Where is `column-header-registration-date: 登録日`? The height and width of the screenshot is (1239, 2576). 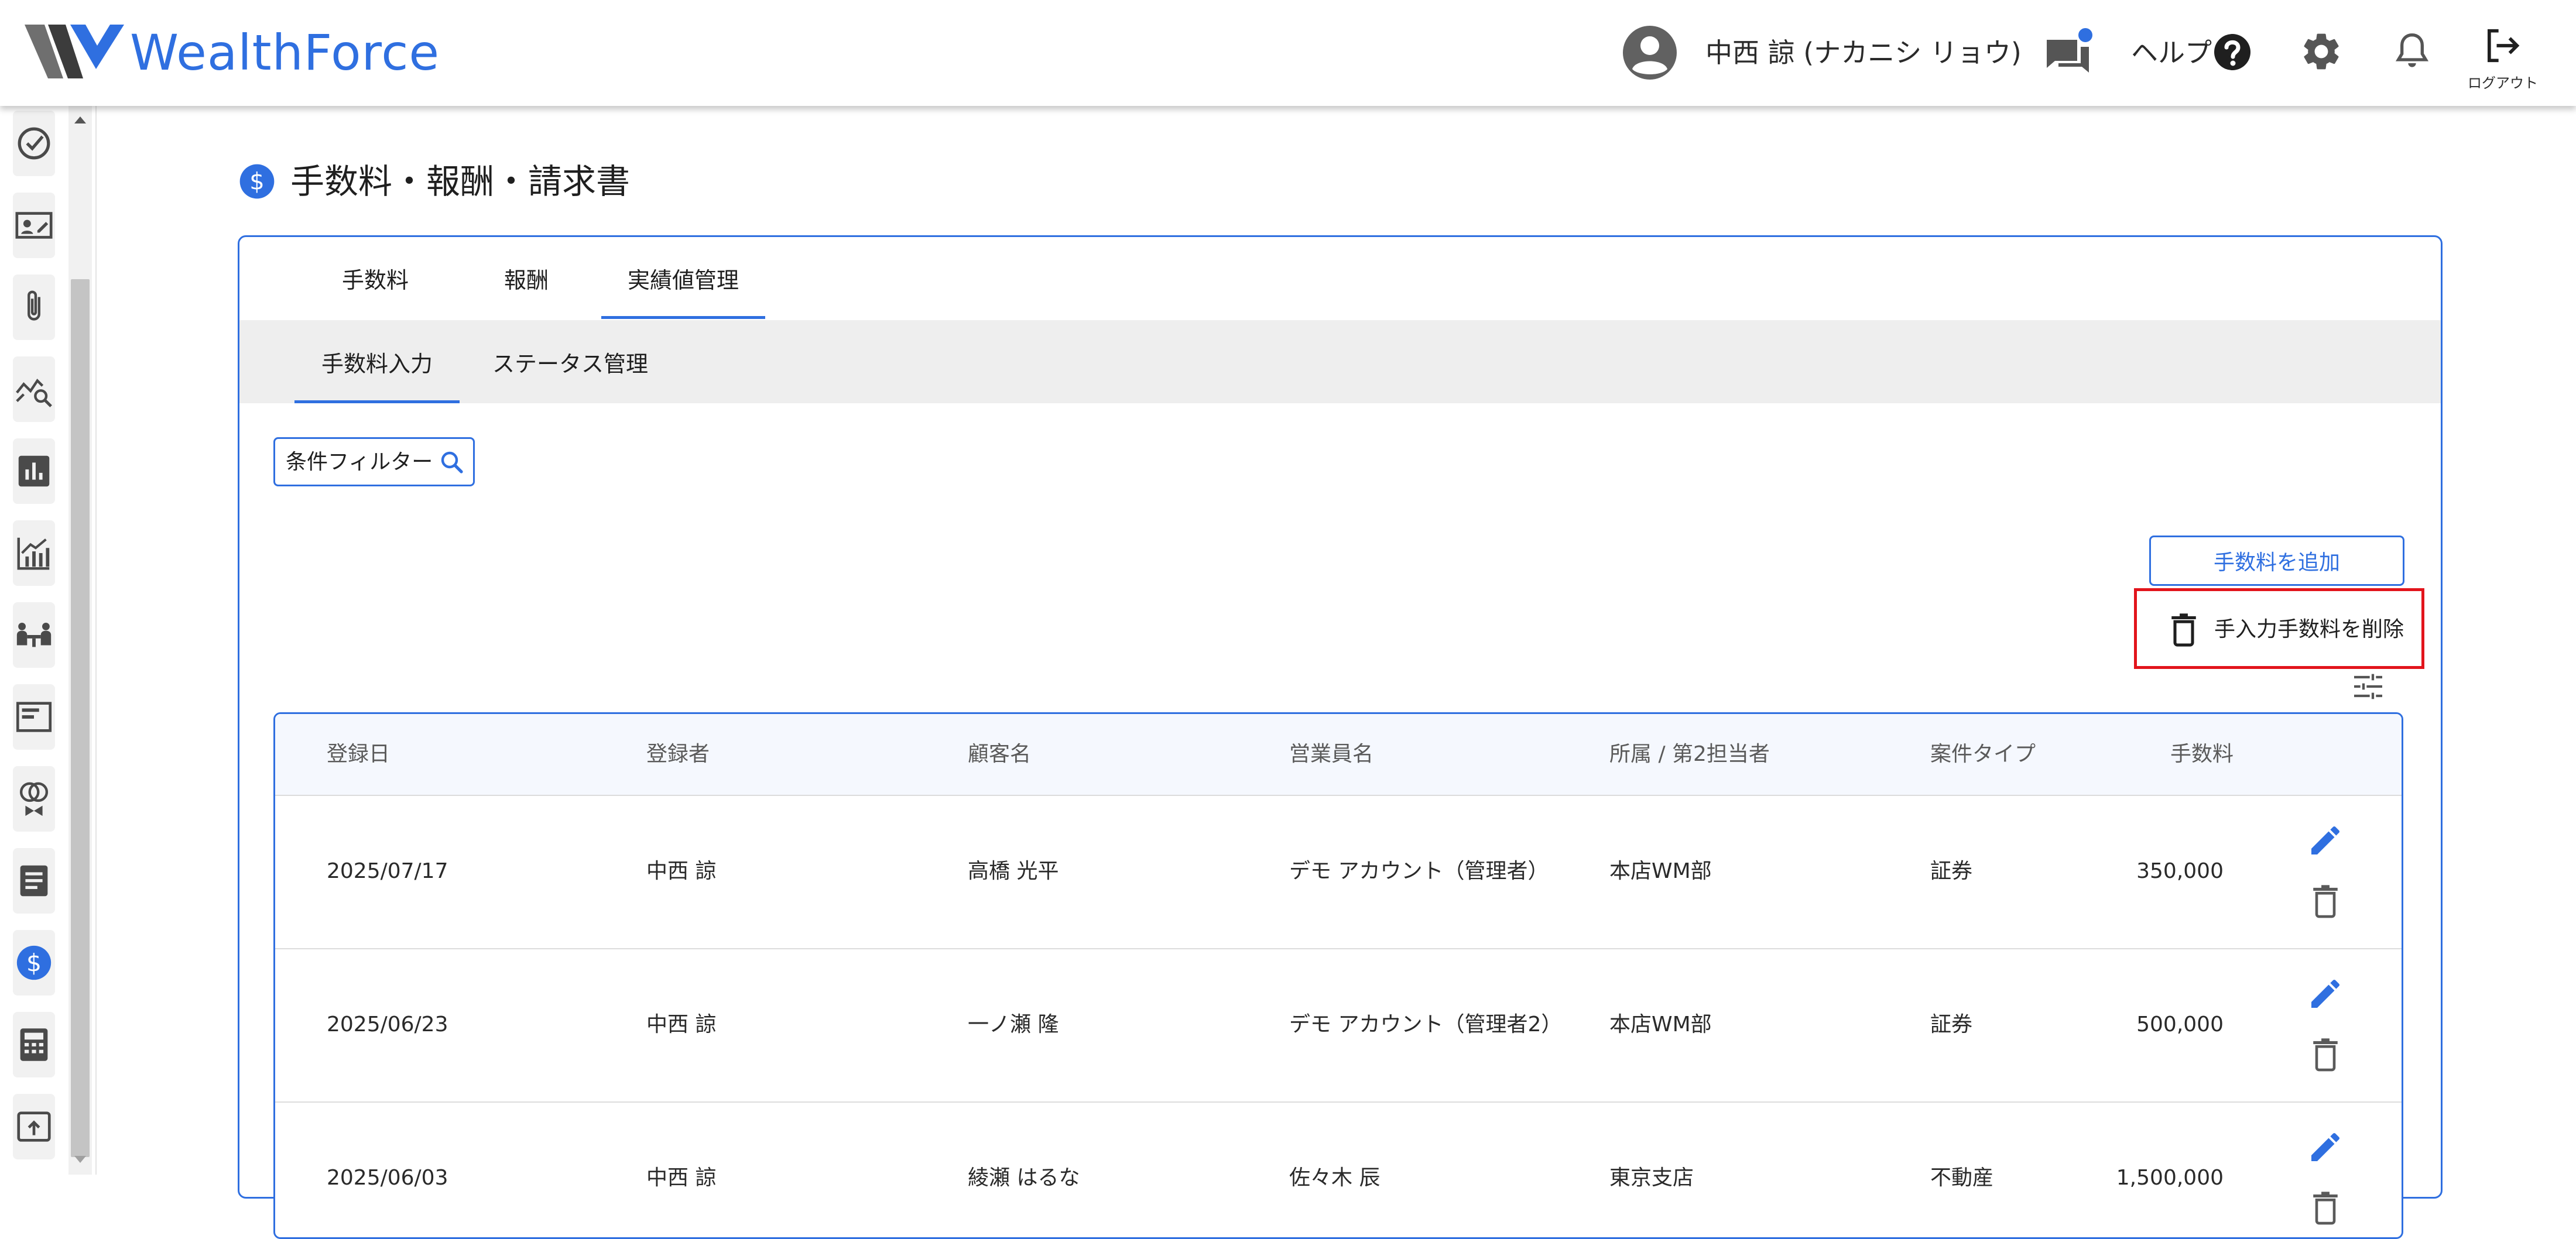 column-header-registration-date: 登録日 is located at coordinates (358, 755).